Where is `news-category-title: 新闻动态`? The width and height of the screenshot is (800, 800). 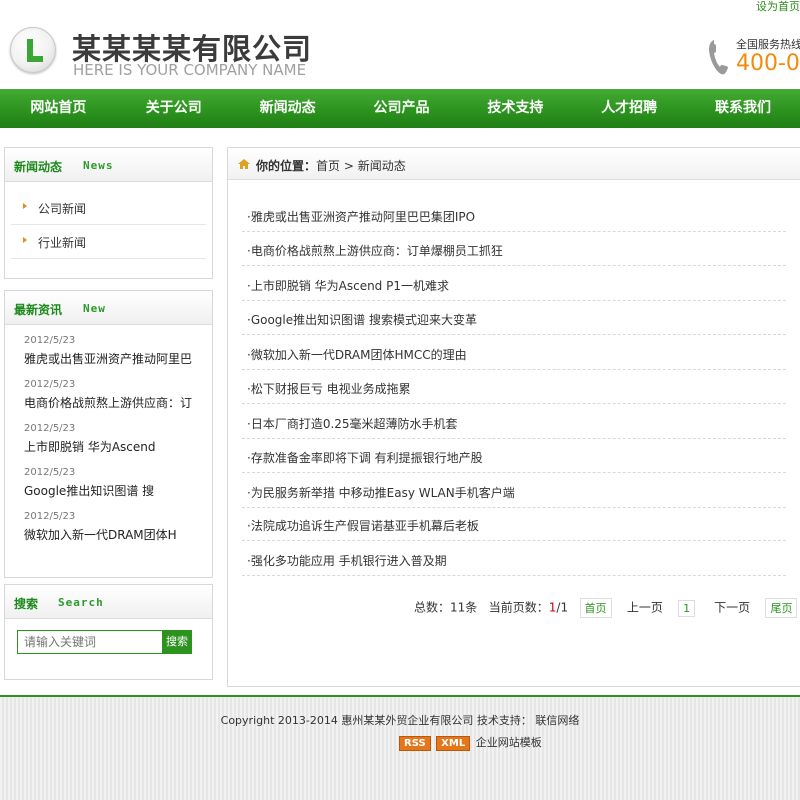 news-category-title: 新闻动态 is located at coordinates (38, 167).